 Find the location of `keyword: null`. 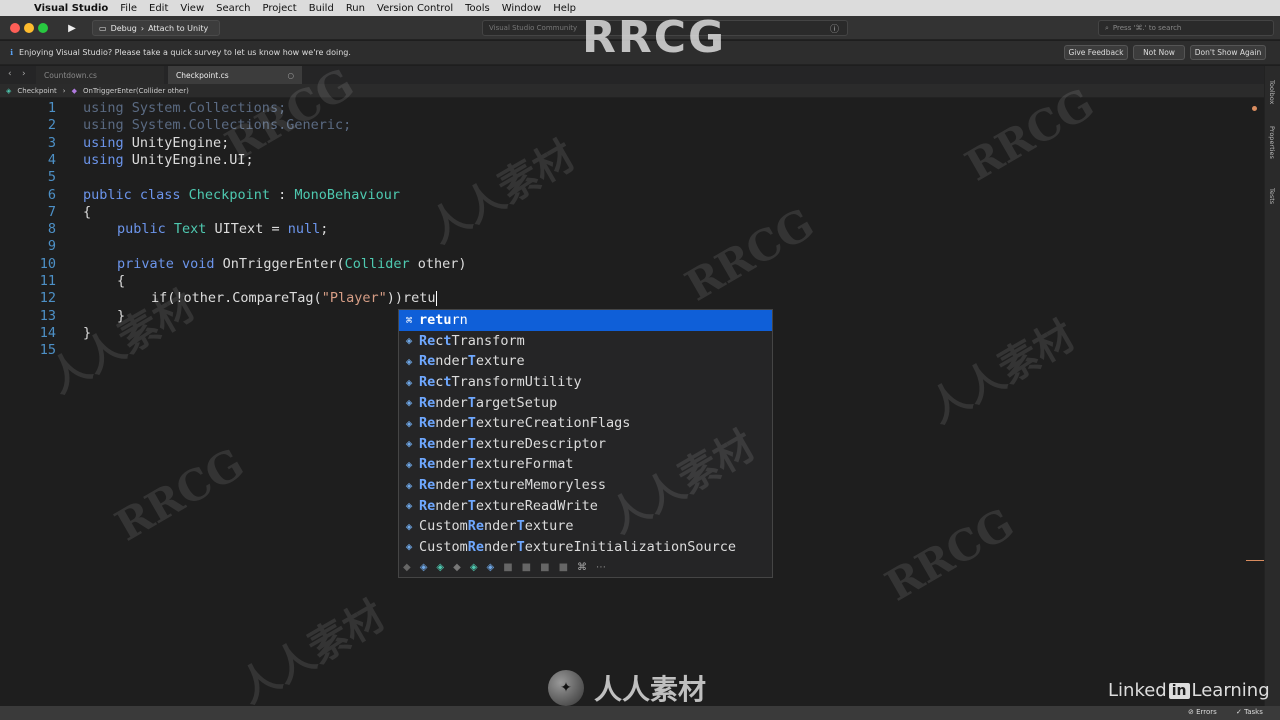

keyword: null is located at coordinates (304, 229).